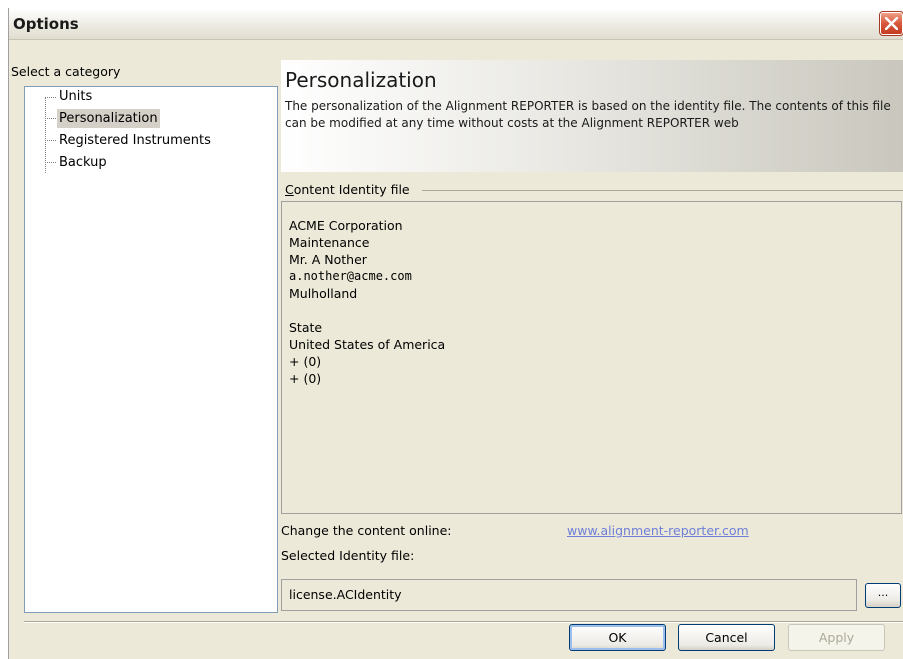 The image size is (903, 659). Describe the element at coordinates (366, 530) in the screenshot. I see `change-online-label: Change the content online:` at that location.